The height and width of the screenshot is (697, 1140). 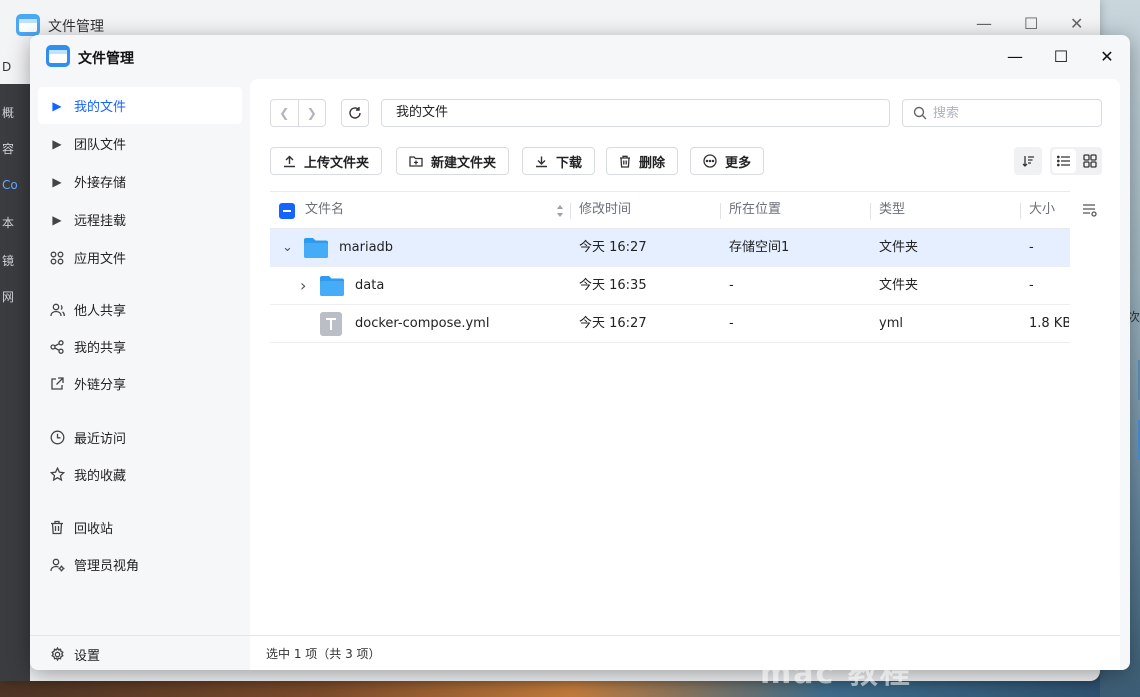 I want to click on back-button: ❮, so click(x=285, y=113).